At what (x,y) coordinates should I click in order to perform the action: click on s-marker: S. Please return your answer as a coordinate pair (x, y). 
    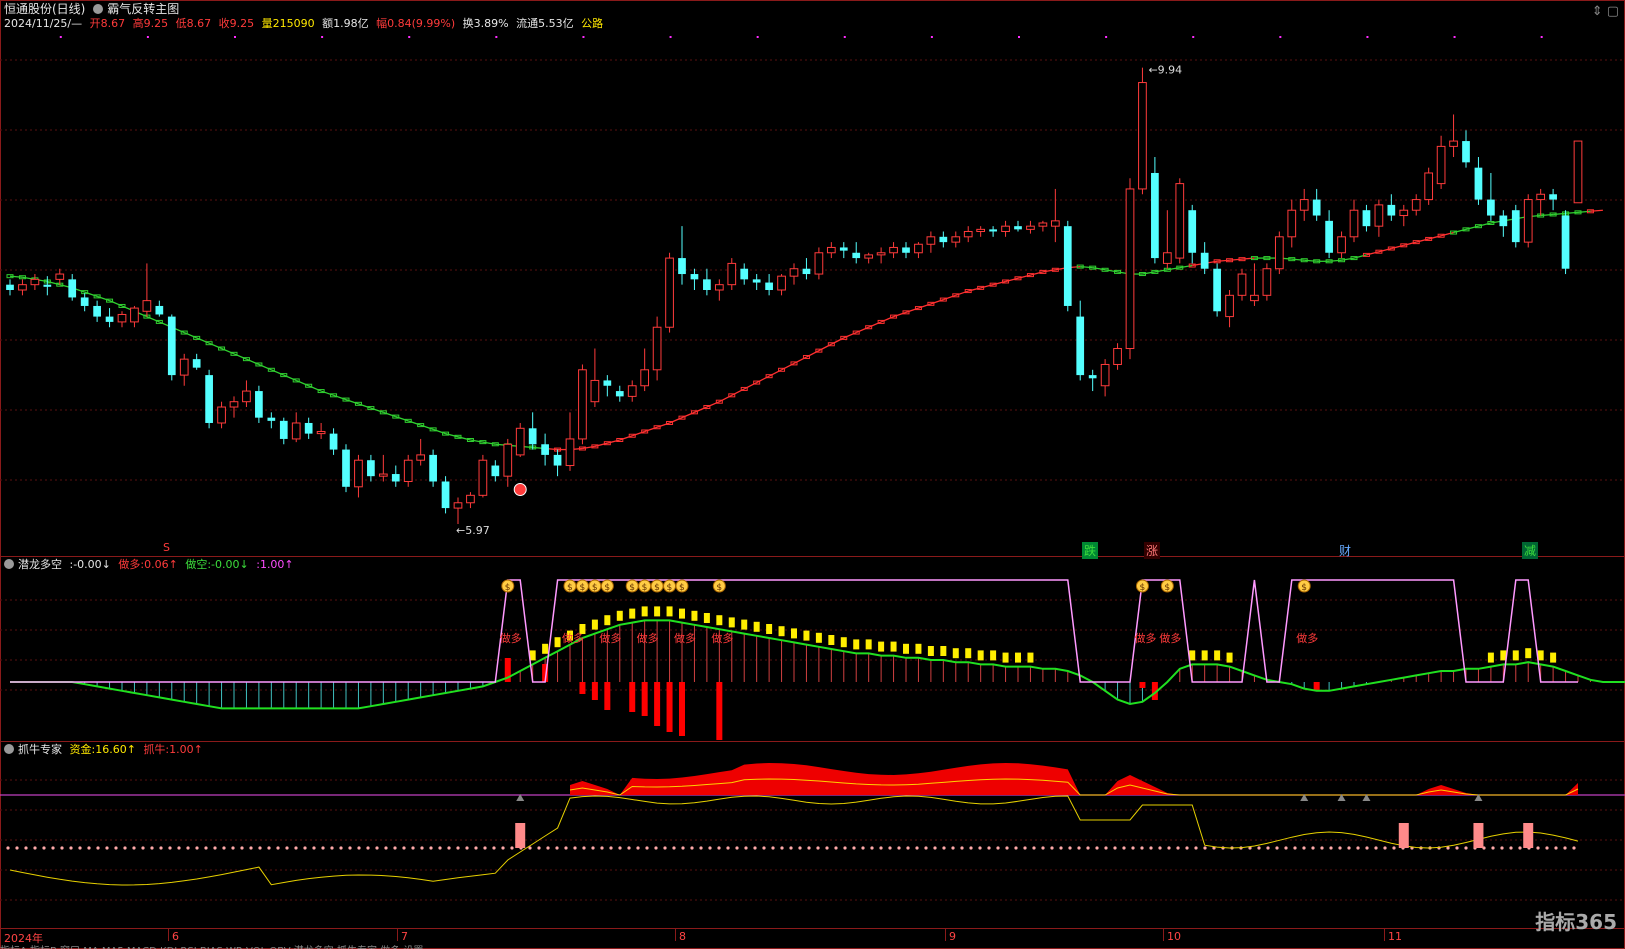
    Looking at the image, I should click on (166, 547).